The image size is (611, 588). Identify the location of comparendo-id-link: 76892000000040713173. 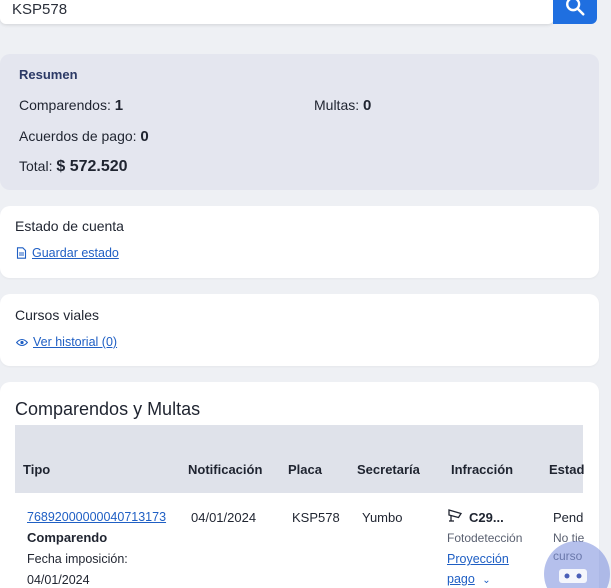
(96, 517).